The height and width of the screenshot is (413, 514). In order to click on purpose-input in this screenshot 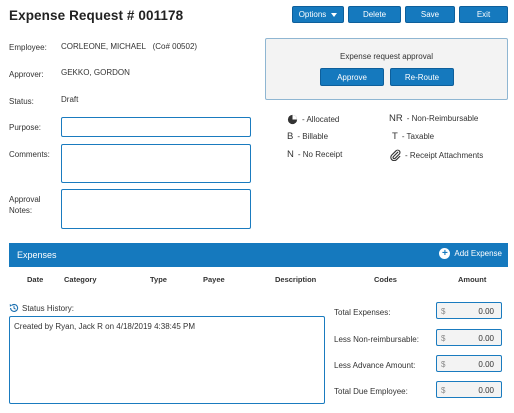, I will do `click(156, 127)`.